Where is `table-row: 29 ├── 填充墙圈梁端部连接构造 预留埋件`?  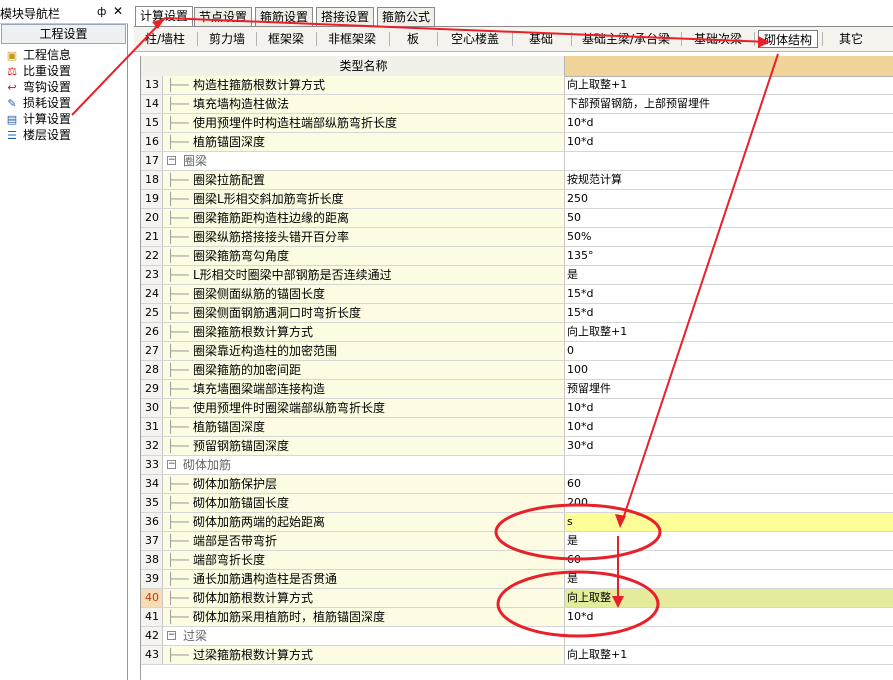 table-row: 29 ├── 填充墙圈梁端部连接构造 预留埋件 is located at coordinates (517, 389).